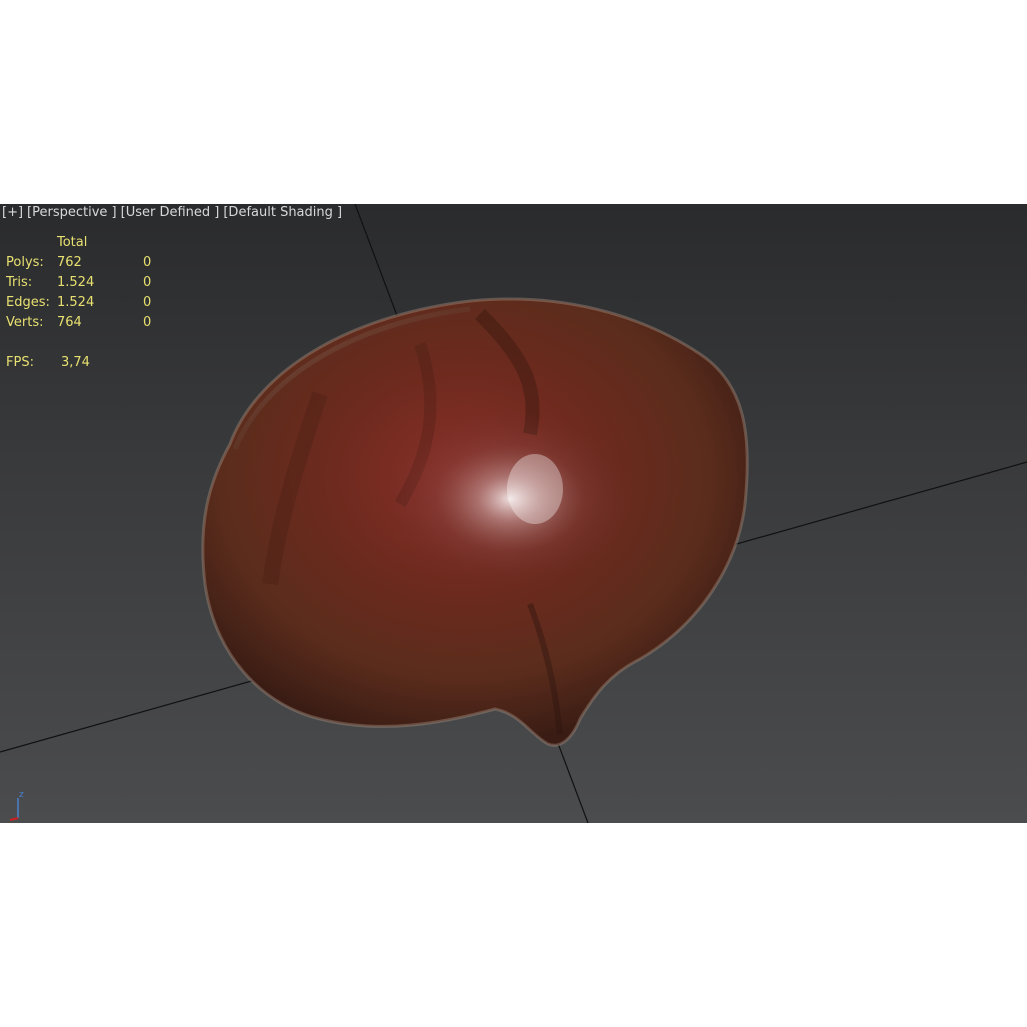  Describe the element at coordinates (19, 282) in the screenshot. I see `stats-label: Tris:` at that location.